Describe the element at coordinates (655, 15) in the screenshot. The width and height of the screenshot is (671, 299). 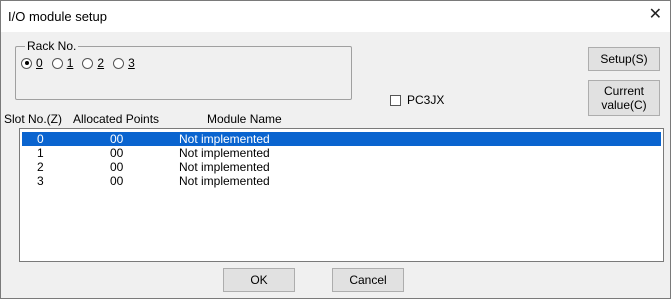
I see `close-icon: ✕` at that location.